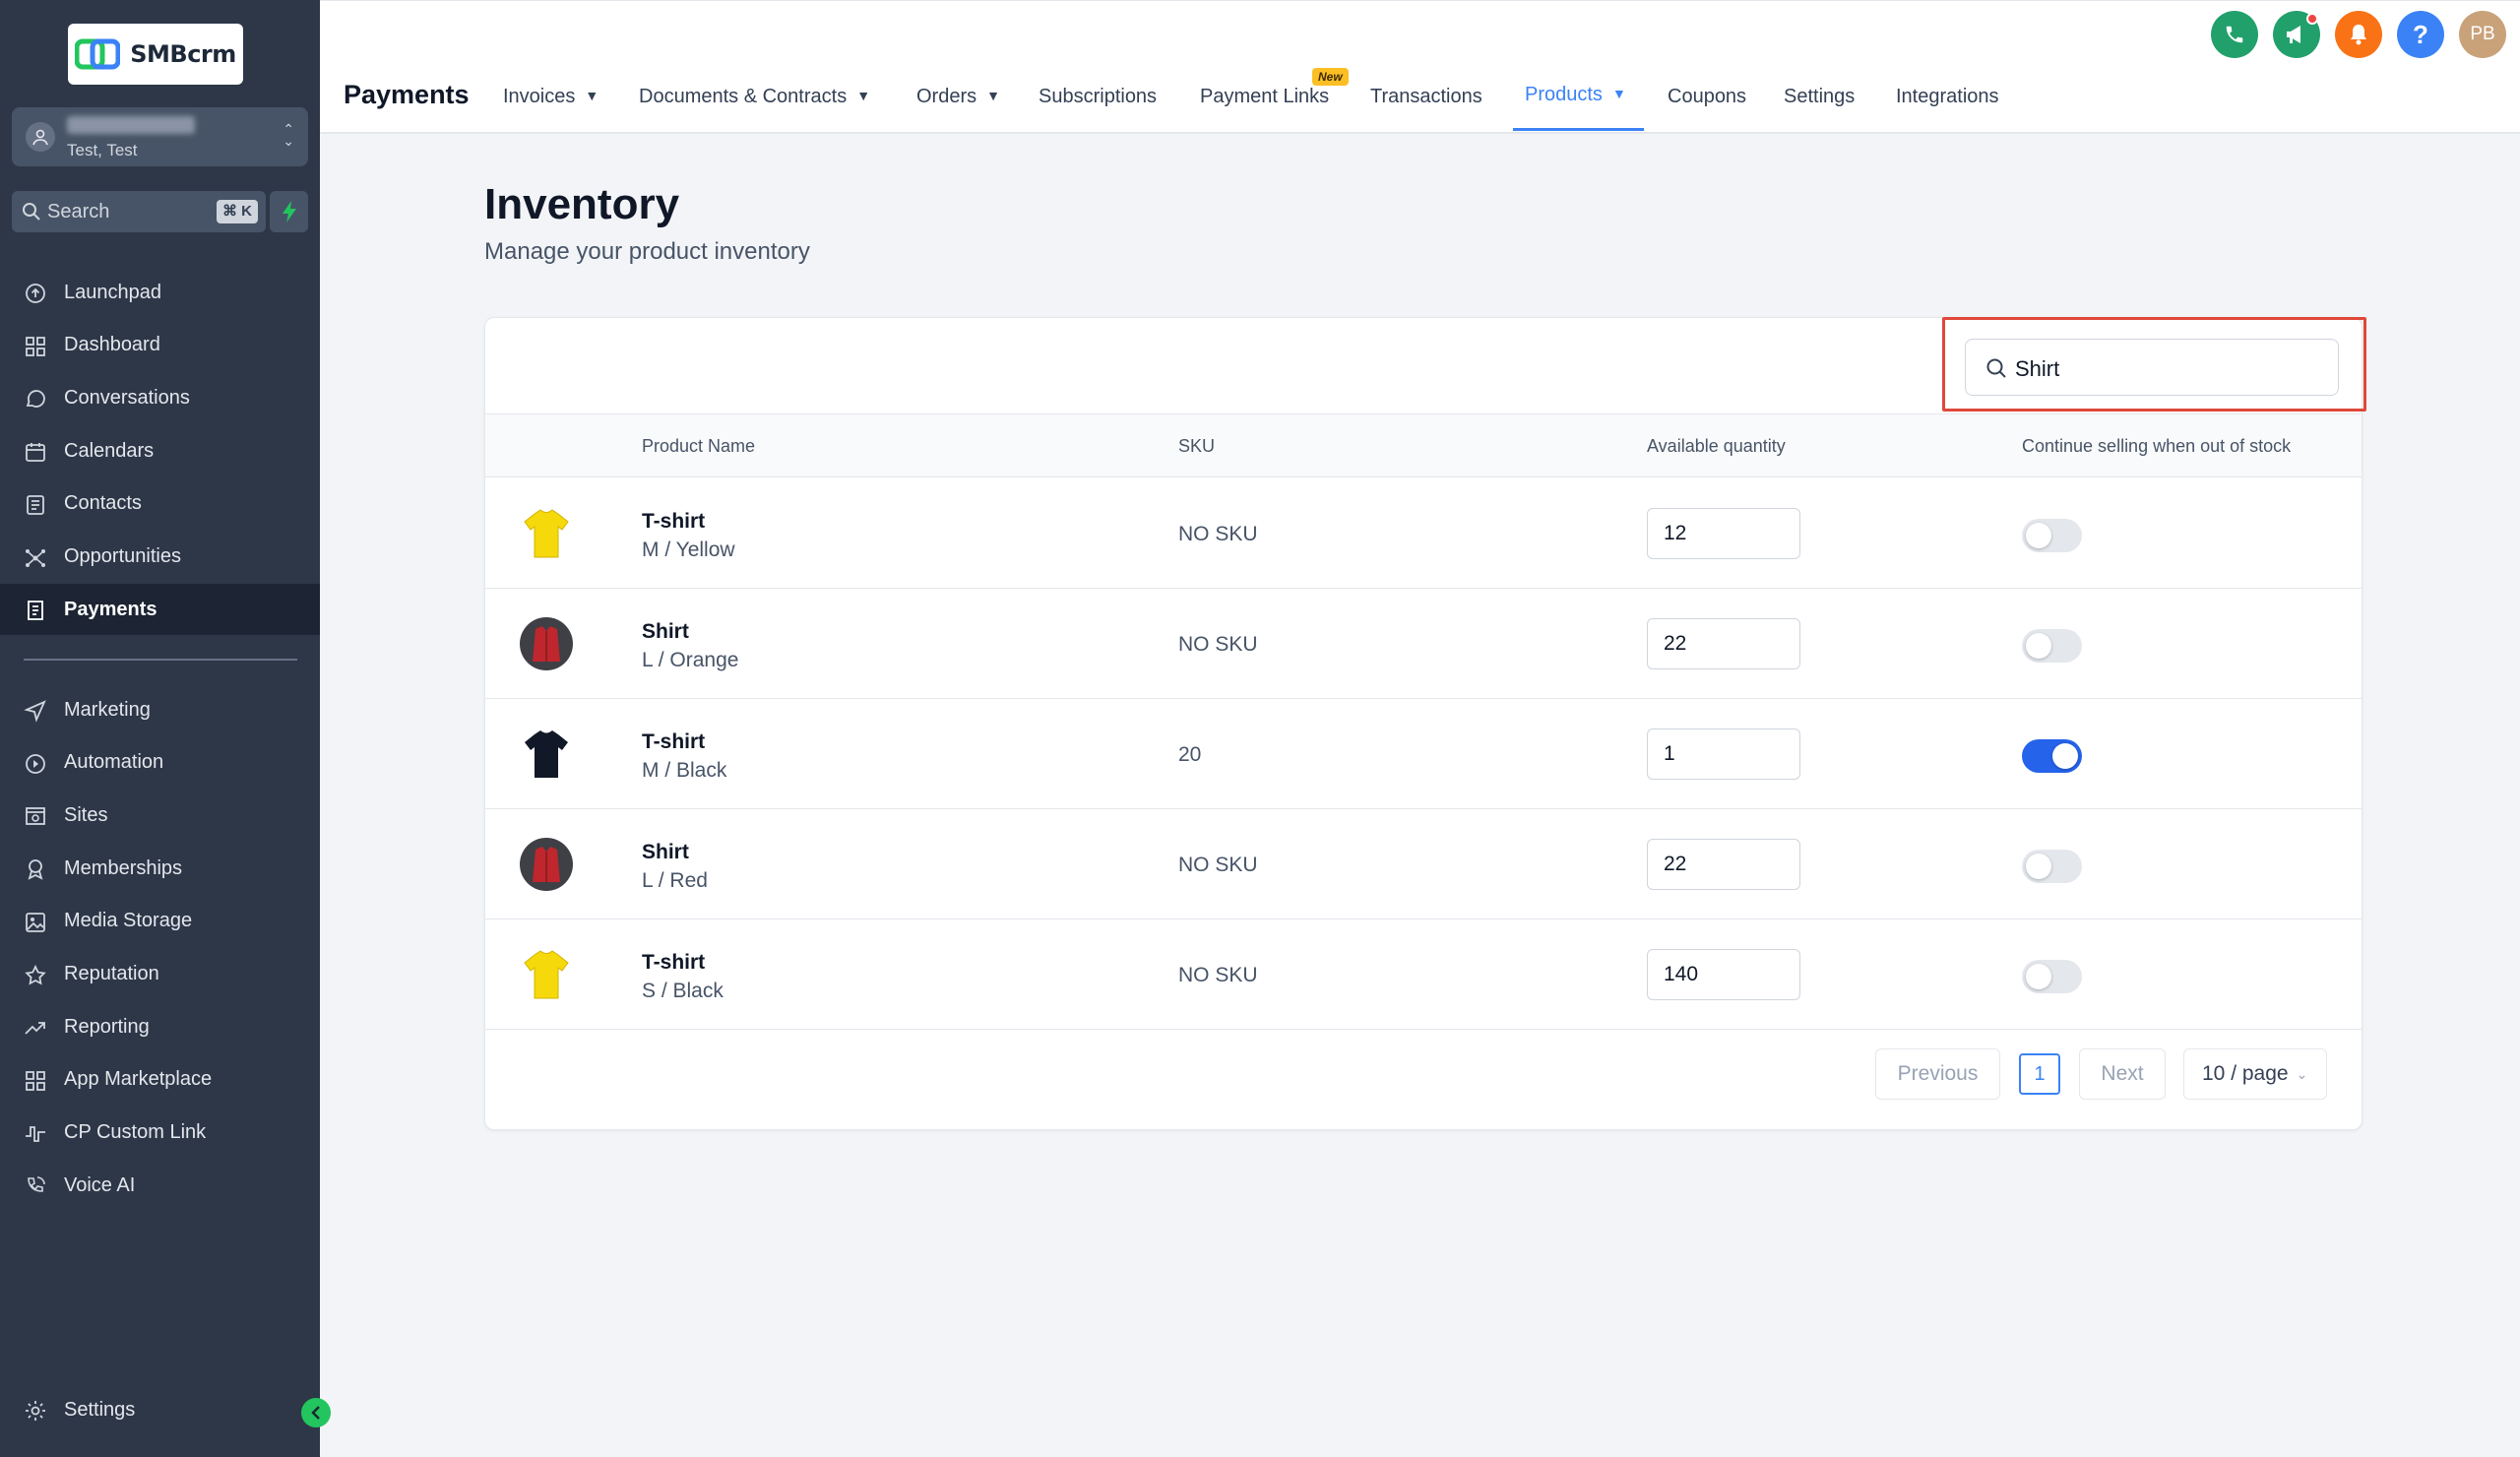 Image resolution: width=2520 pixels, height=1457 pixels. I want to click on tab-integrations: Integrations, so click(1947, 97).